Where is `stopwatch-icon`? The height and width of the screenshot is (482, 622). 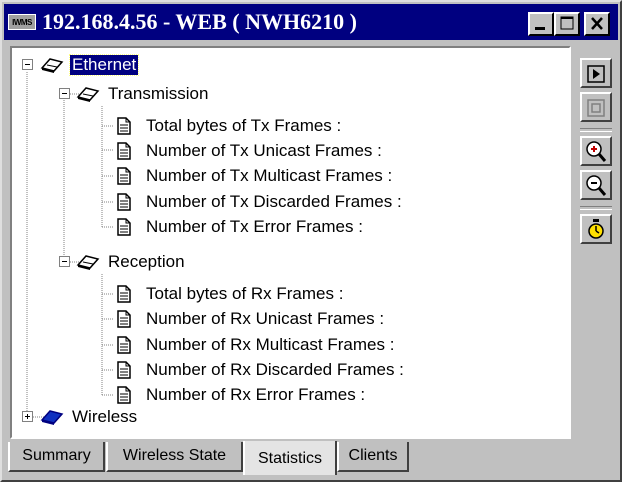 stopwatch-icon is located at coordinates (596, 229).